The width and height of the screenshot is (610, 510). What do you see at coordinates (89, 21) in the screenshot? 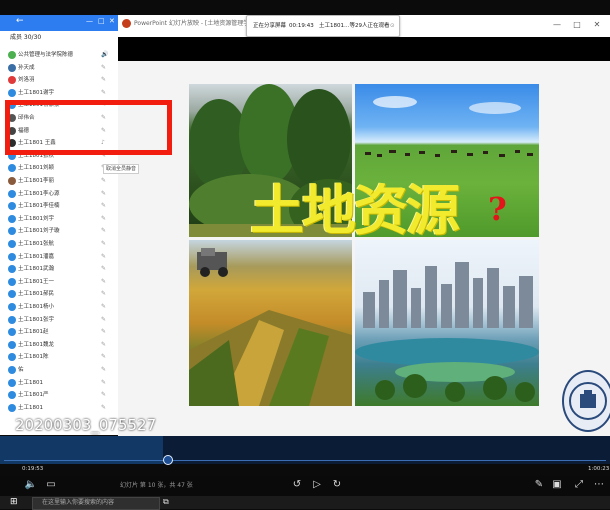
I see `minimize-panel-icon: —` at bounding box center [89, 21].